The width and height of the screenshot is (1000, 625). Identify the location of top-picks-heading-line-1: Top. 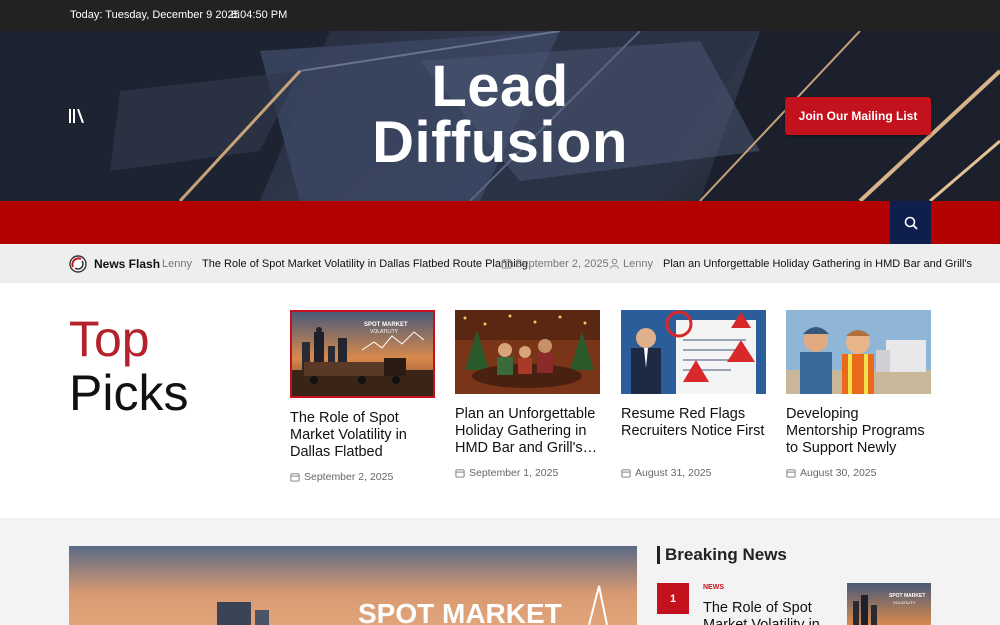
(109, 339).